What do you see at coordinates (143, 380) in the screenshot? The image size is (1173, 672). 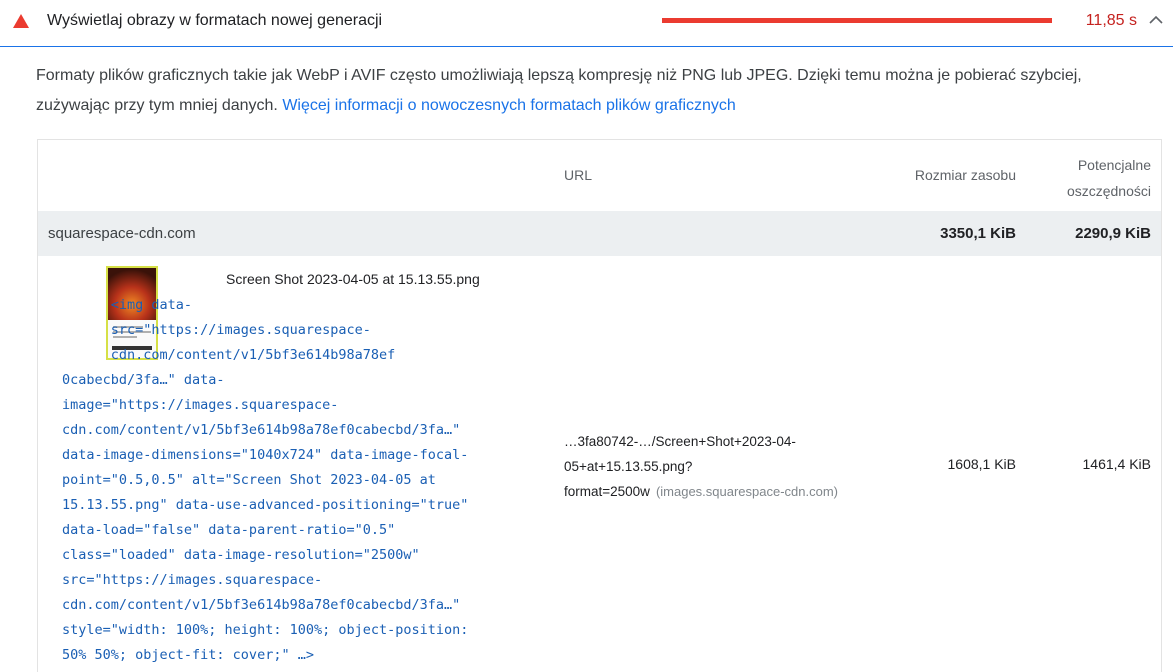 I see `snippet-line: 0cabecbd/3fa…" data-` at bounding box center [143, 380].